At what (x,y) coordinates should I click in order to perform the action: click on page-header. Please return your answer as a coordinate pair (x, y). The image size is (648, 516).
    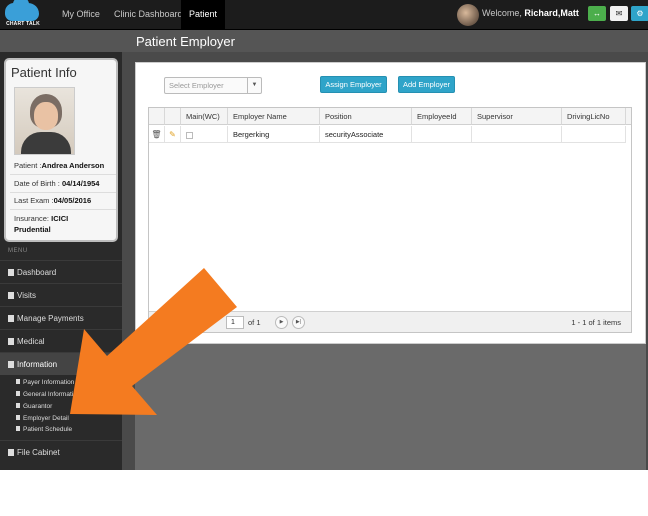
    Looking at the image, I should click on (324, 41).